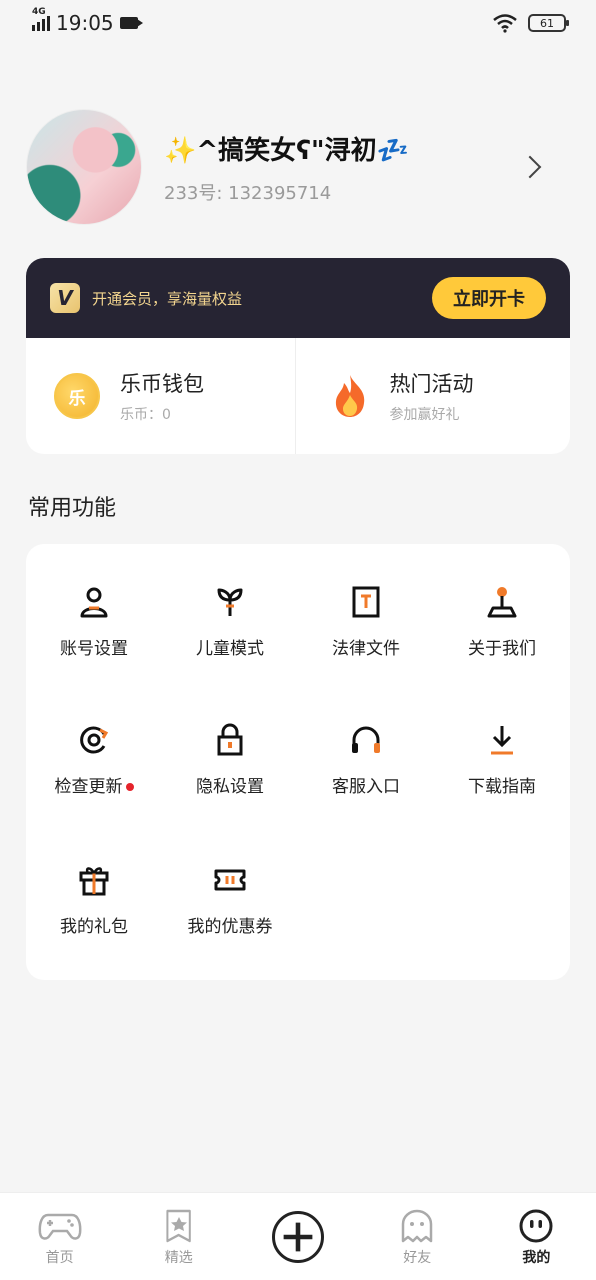 Image resolution: width=596 pixels, height=1280 pixels. What do you see at coordinates (94, 649) in the screenshot?
I see `func-label: 账号设置` at bounding box center [94, 649].